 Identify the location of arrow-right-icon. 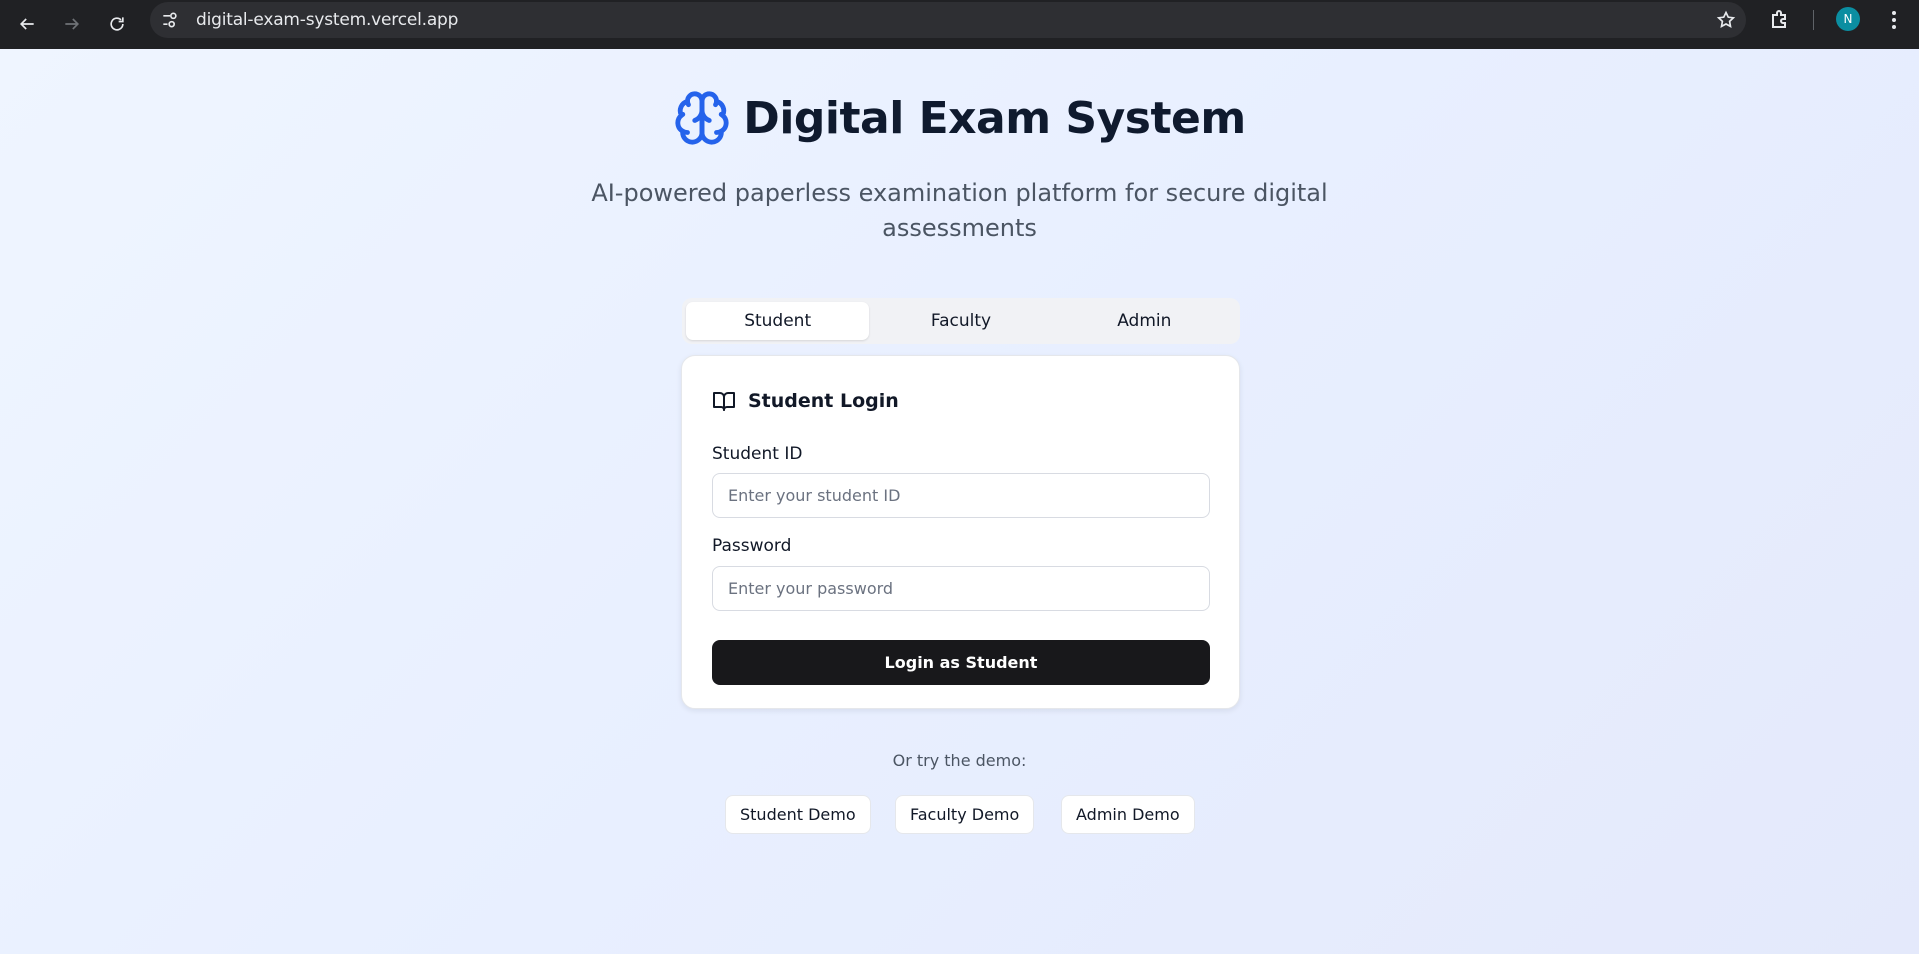
(72, 24).